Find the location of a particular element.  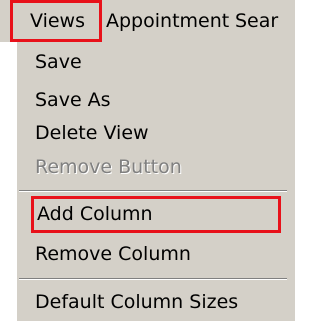

menu-bar: Views Appointment Sear is located at coordinates (147, 21).